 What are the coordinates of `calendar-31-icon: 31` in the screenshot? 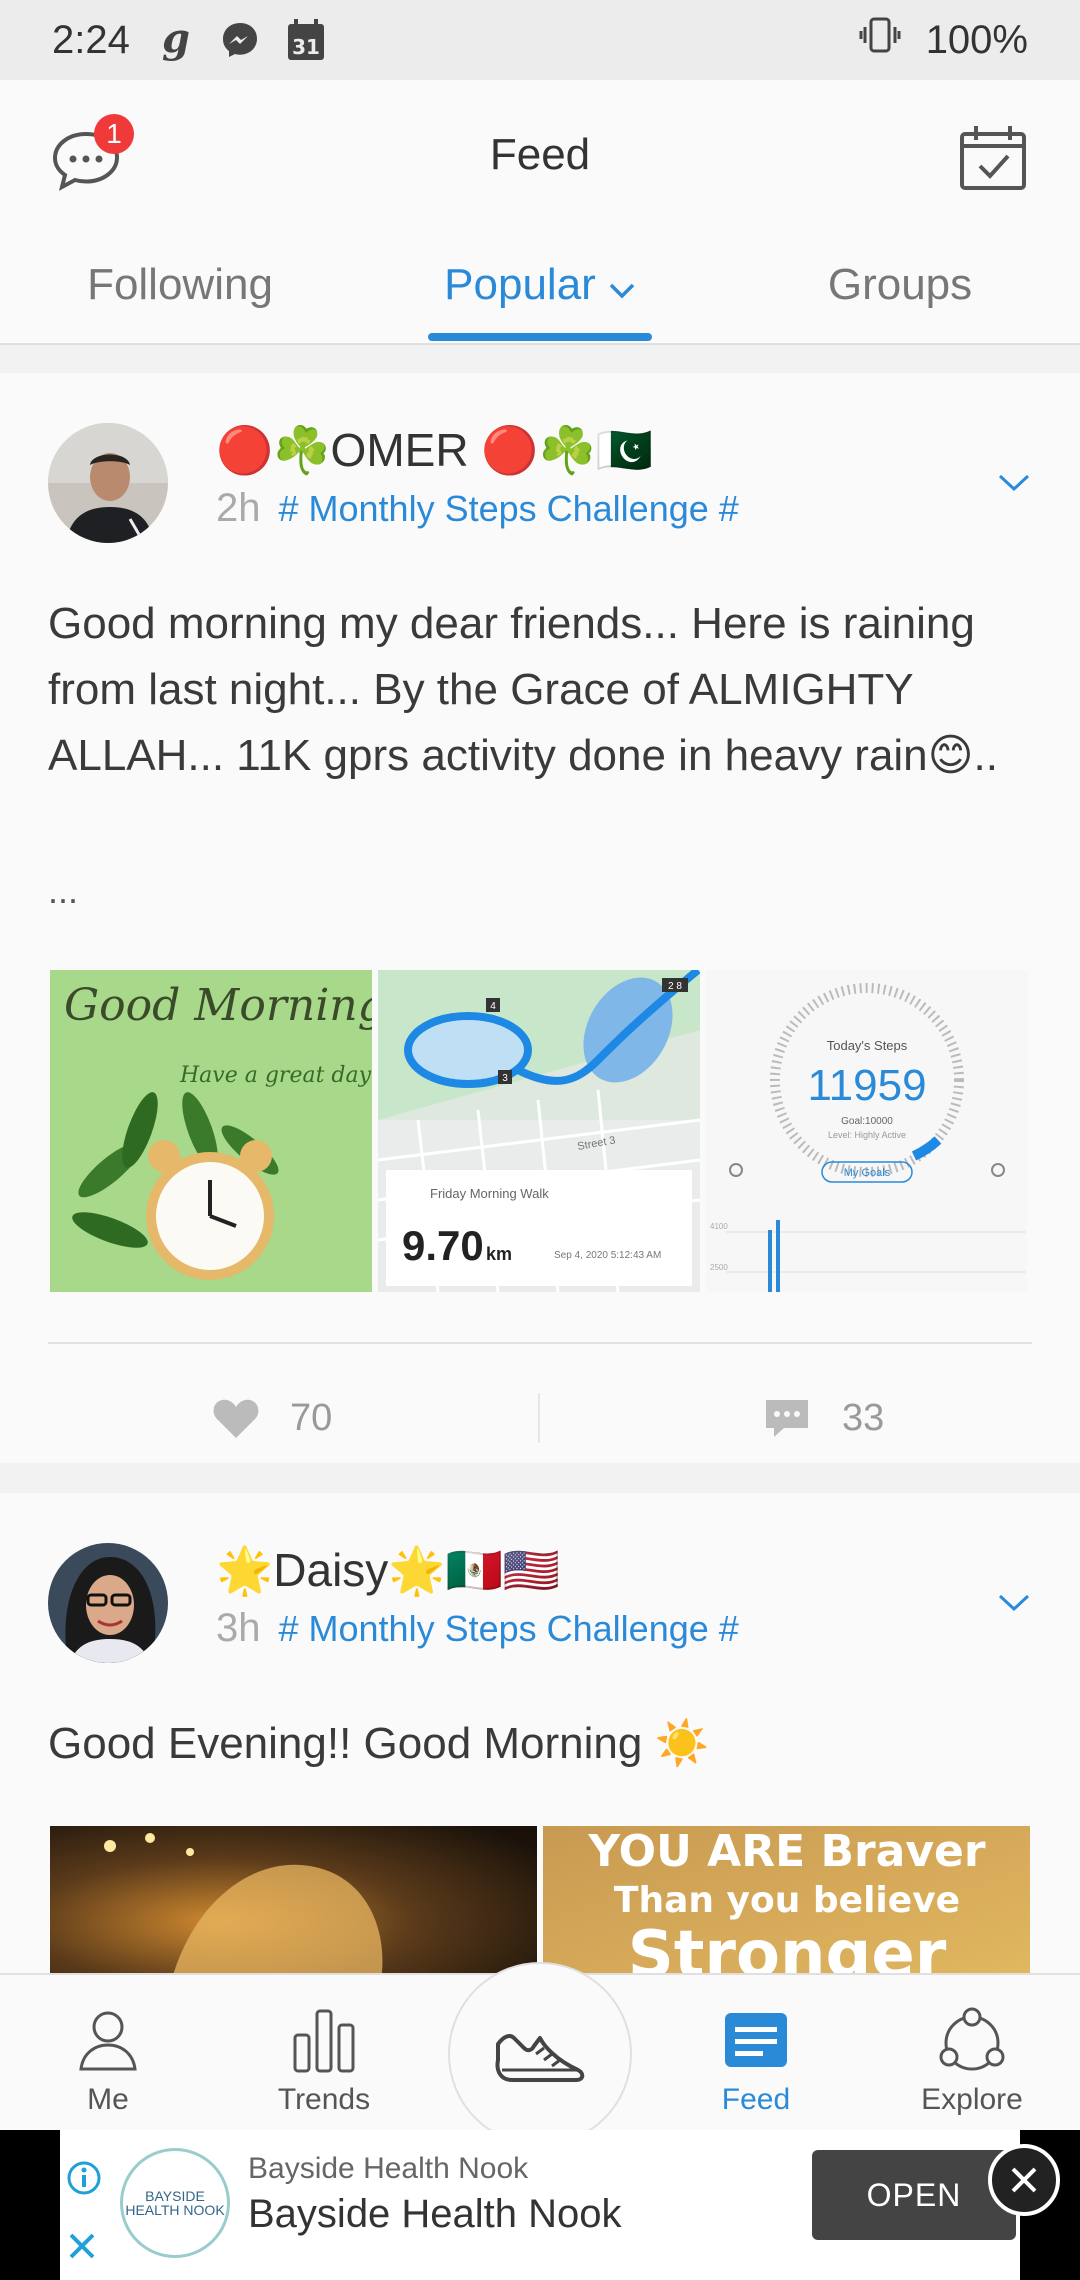 It's located at (306, 40).